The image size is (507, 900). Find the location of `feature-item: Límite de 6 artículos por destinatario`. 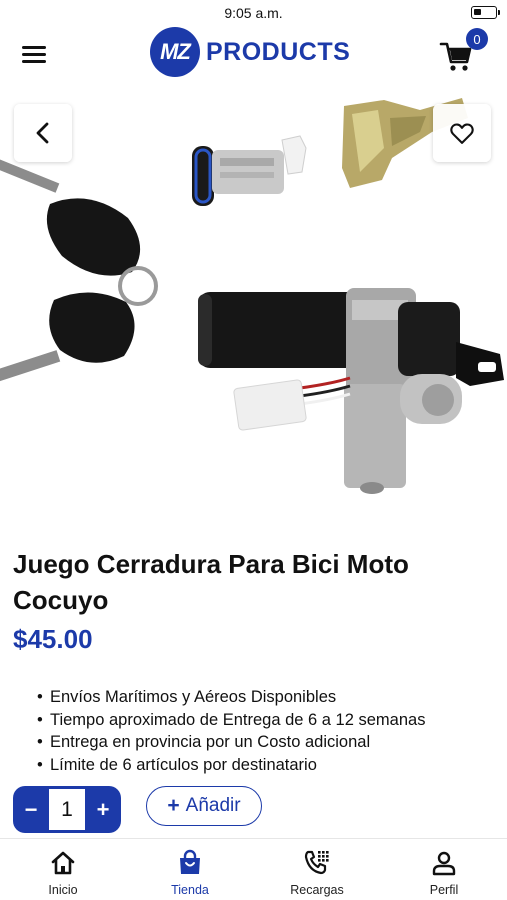

feature-item: Límite de 6 artículos por destinatario is located at coordinates (231, 765).